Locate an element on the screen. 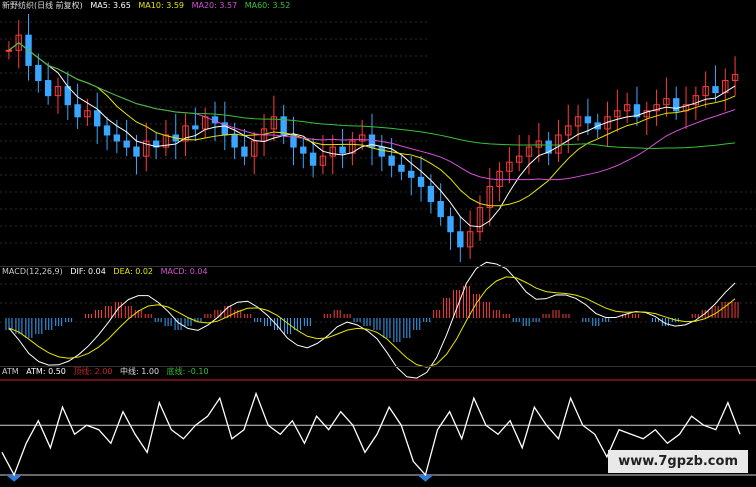  ma5-label: MA5: 3.65 is located at coordinates (110, 5).